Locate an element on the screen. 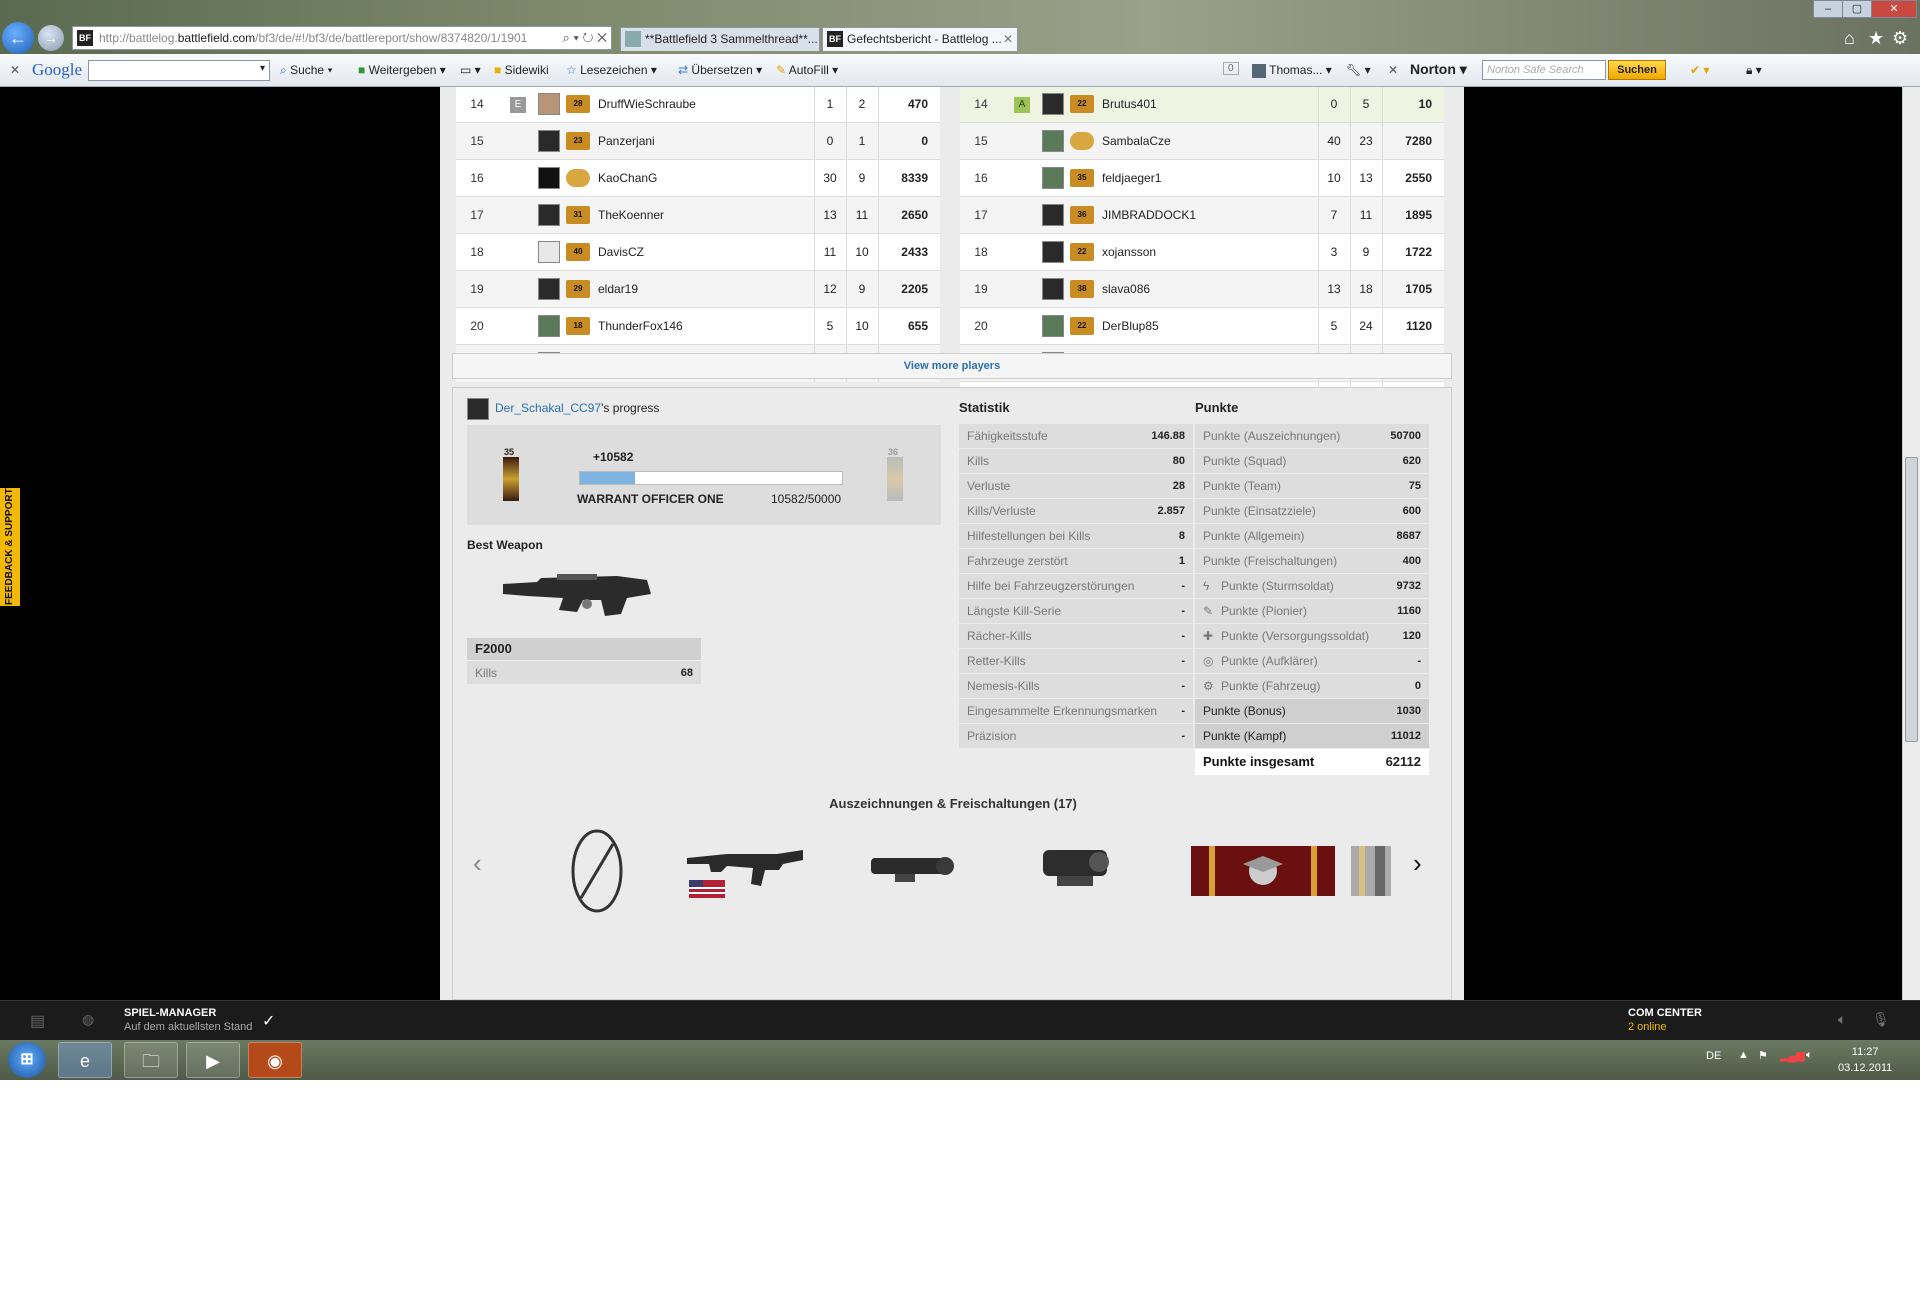 This screenshot has width=1920, height=1296. taskbar-origin-icon: ◉ is located at coordinates (275, 1060).